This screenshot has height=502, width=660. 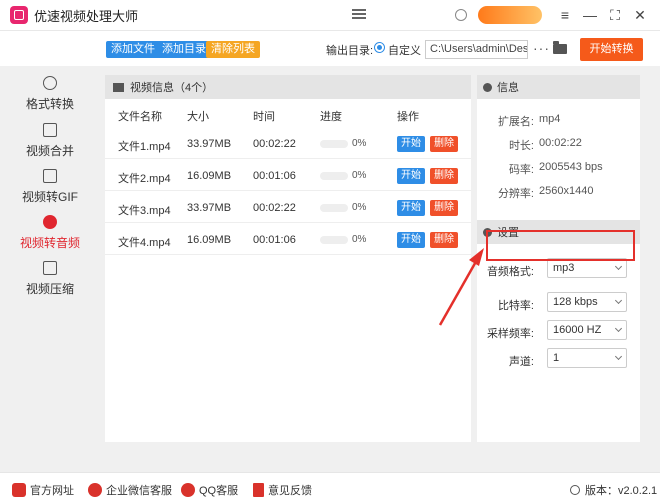 What do you see at coordinates (172, 88) in the screenshot?
I see `file-panel-title: 视频信息（4个）` at bounding box center [172, 88].